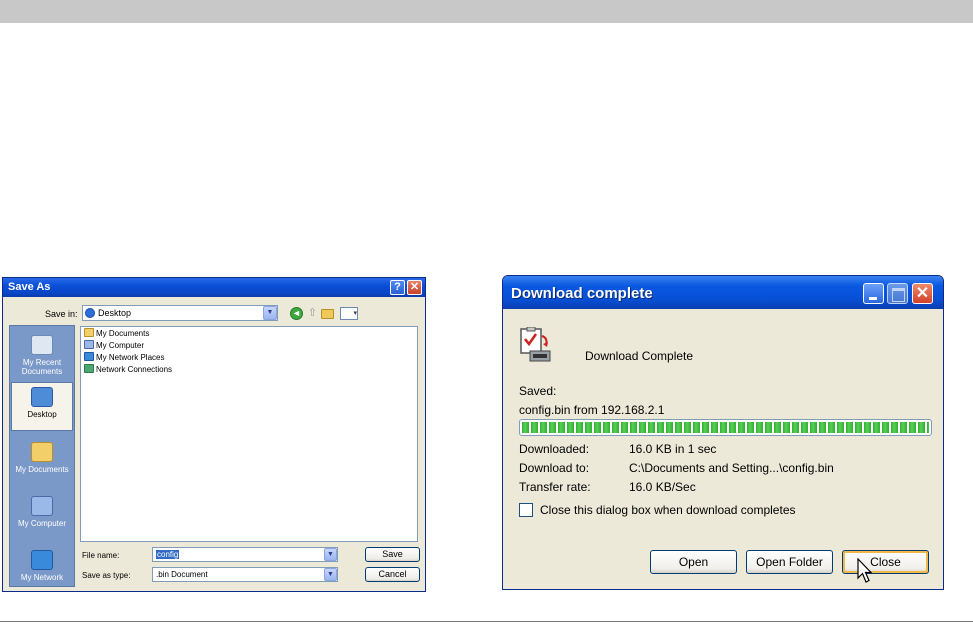 The width and height of the screenshot is (973, 624). Describe the element at coordinates (554, 449) in the screenshot. I see `downloaded-label: Downloaded:` at that location.